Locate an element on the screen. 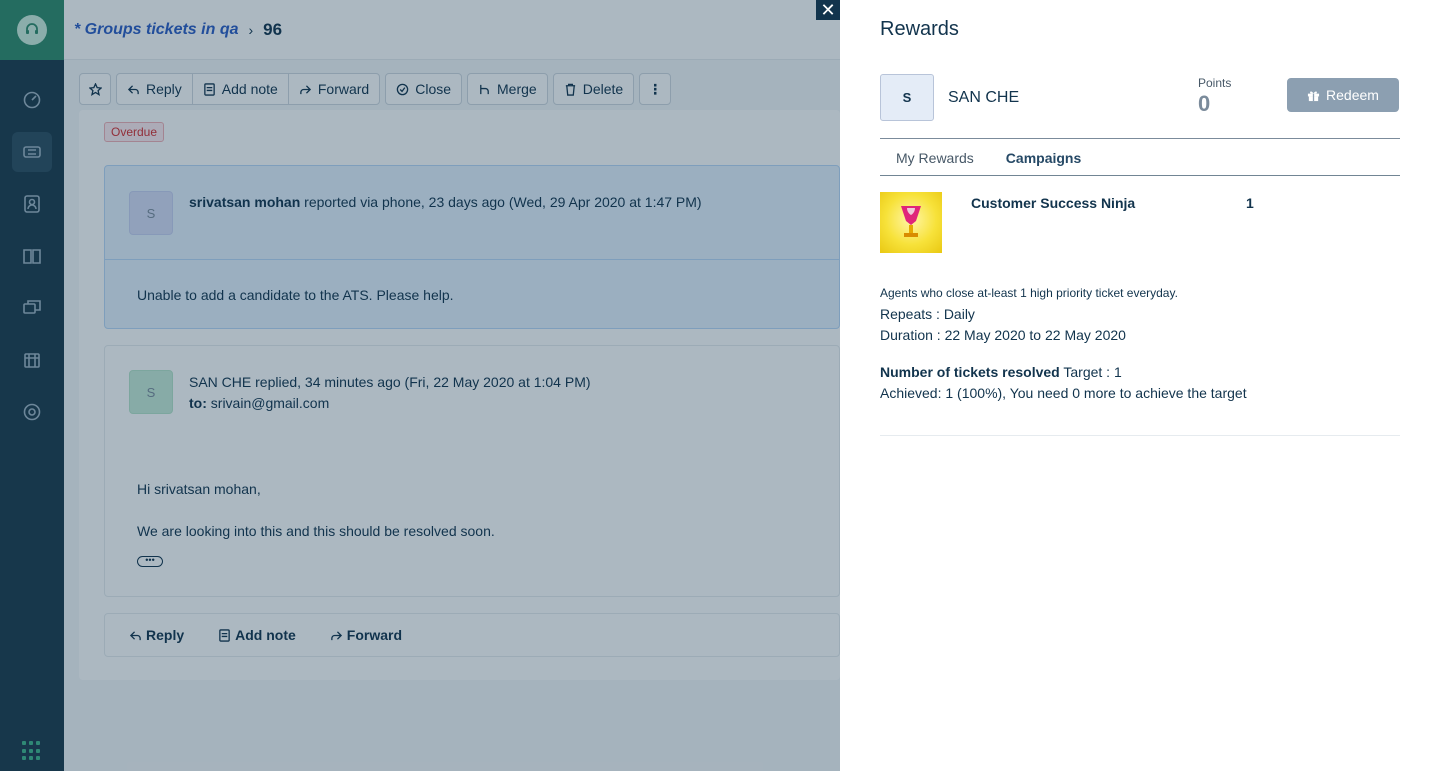 The image size is (1440, 771). gift-icon is located at coordinates (1313, 95).